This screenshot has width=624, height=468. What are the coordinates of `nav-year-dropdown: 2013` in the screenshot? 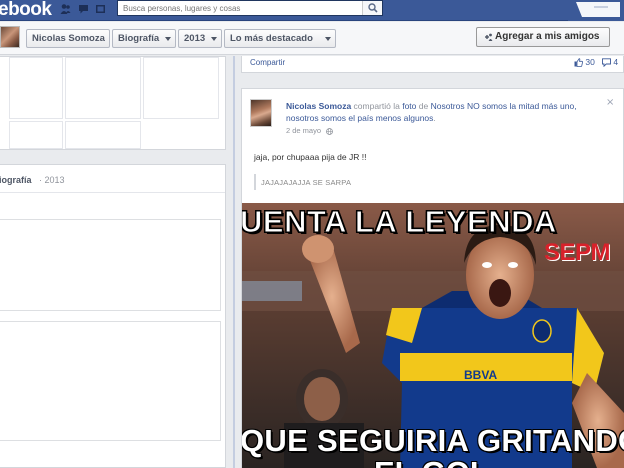 It's located at (200, 38).